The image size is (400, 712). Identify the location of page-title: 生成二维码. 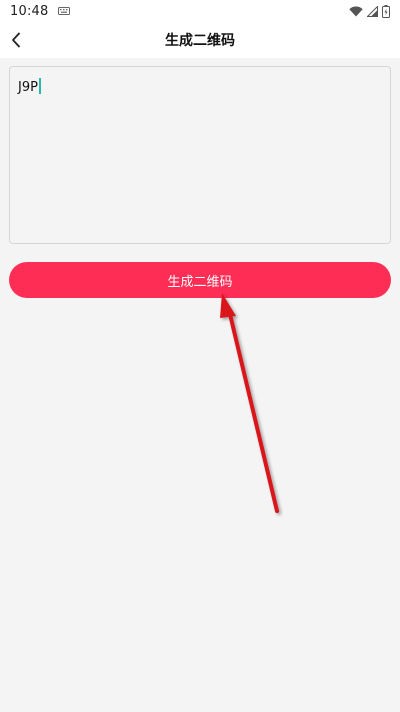
(200, 41).